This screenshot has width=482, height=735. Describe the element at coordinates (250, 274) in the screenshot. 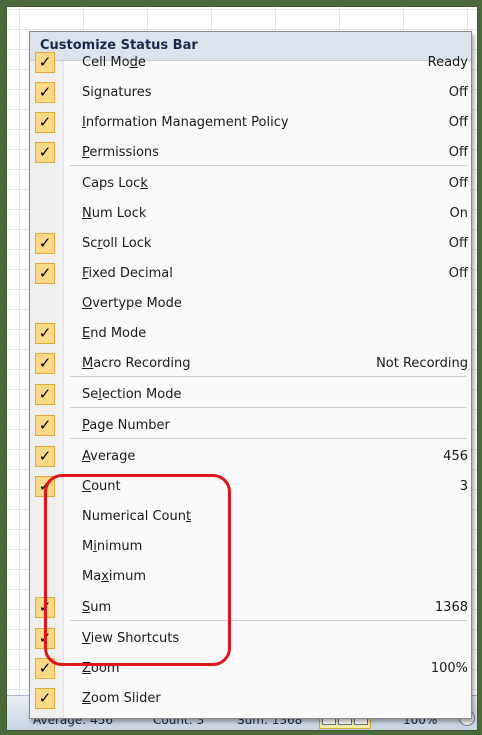

I see `menu-item-fixed-decimal: ✓ Fixed Decimal Off` at that location.